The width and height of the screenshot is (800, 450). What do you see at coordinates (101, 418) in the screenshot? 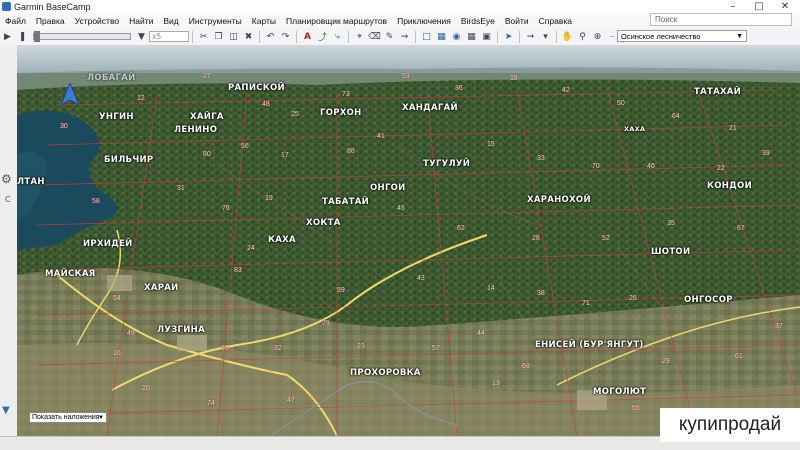
I see `chevron-down-icon: ▼` at bounding box center [101, 418].